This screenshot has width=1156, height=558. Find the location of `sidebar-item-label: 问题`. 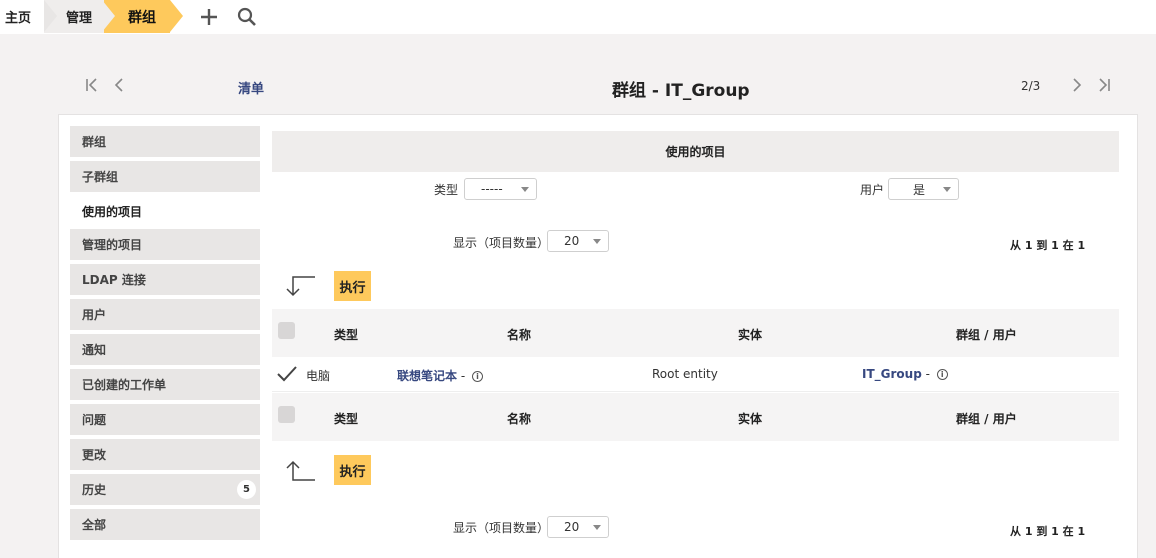

sidebar-item-label: 问题 is located at coordinates (94, 420).